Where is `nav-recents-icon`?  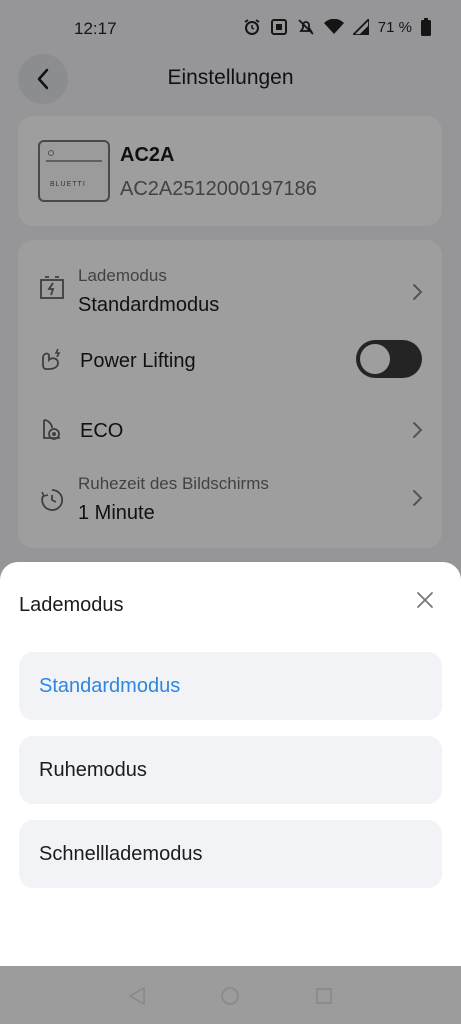
nav-recents-icon is located at coordinates (324, 996).